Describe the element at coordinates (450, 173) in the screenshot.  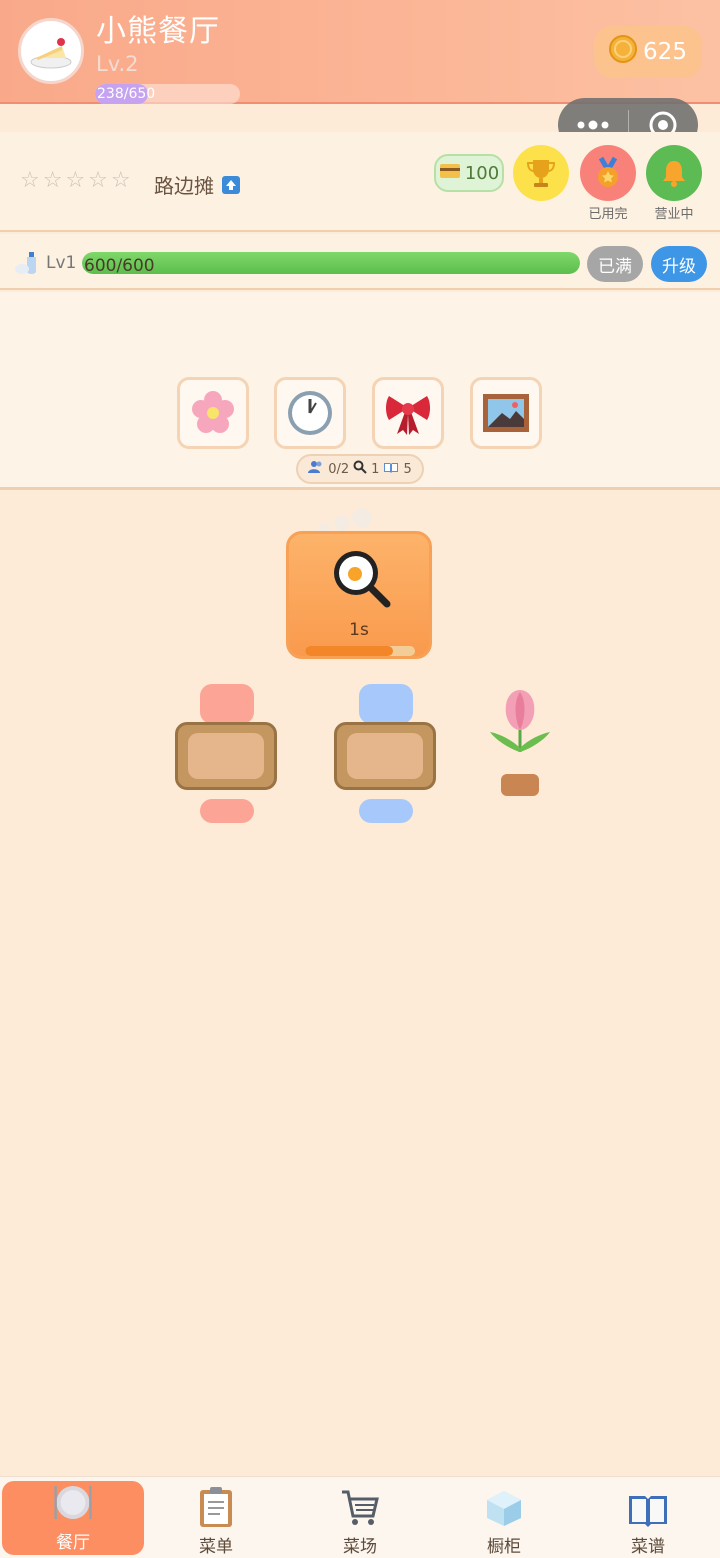
I see `card-icon` at that location.